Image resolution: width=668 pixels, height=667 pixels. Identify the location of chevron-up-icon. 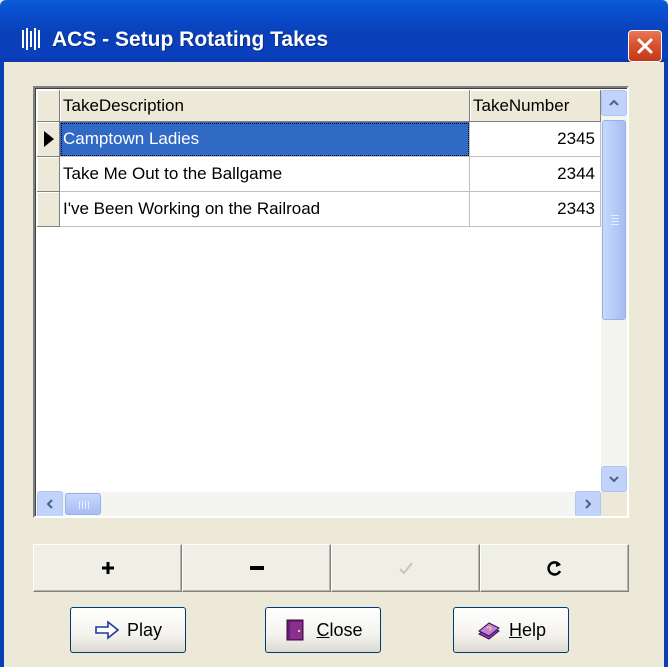
(614, 102).